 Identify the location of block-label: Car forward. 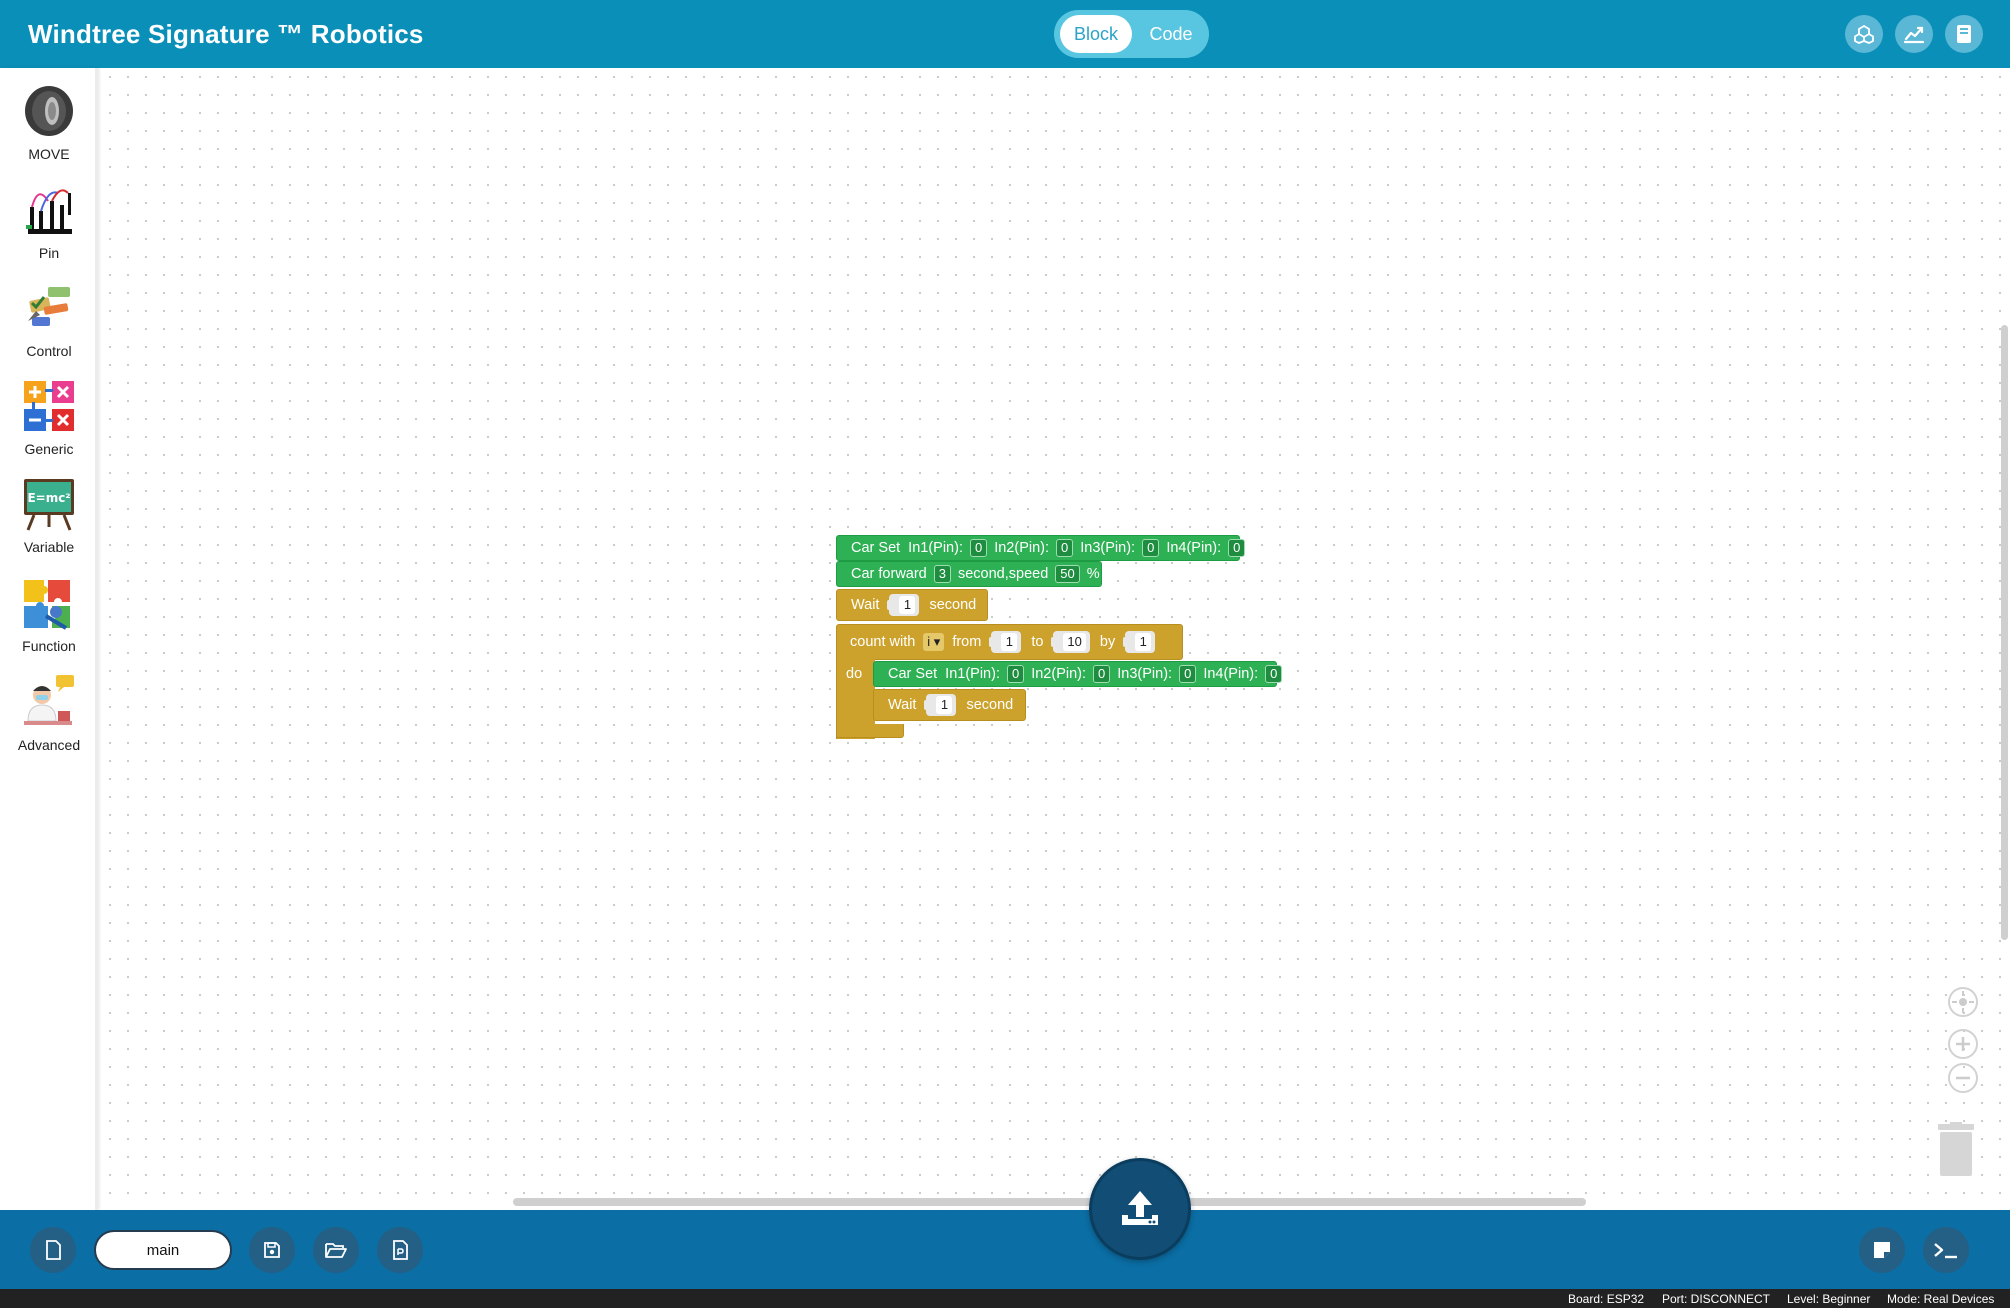
(889, 574).